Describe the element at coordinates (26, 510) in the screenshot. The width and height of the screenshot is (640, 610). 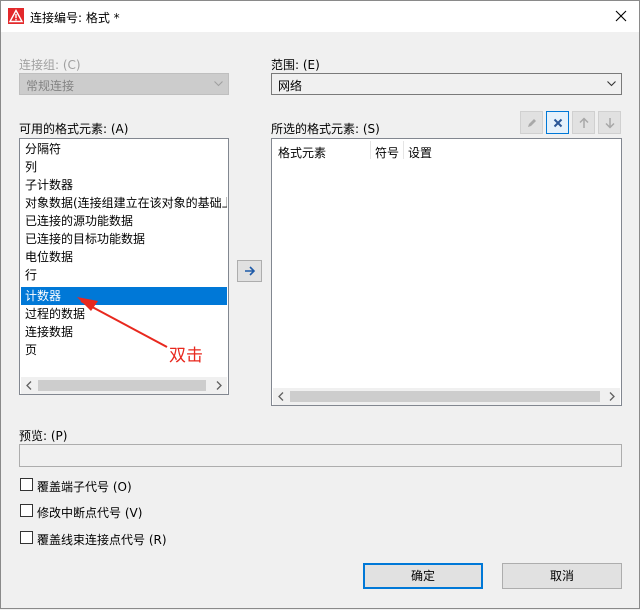
I see `modify-breakpoint-checkbox` at that location.